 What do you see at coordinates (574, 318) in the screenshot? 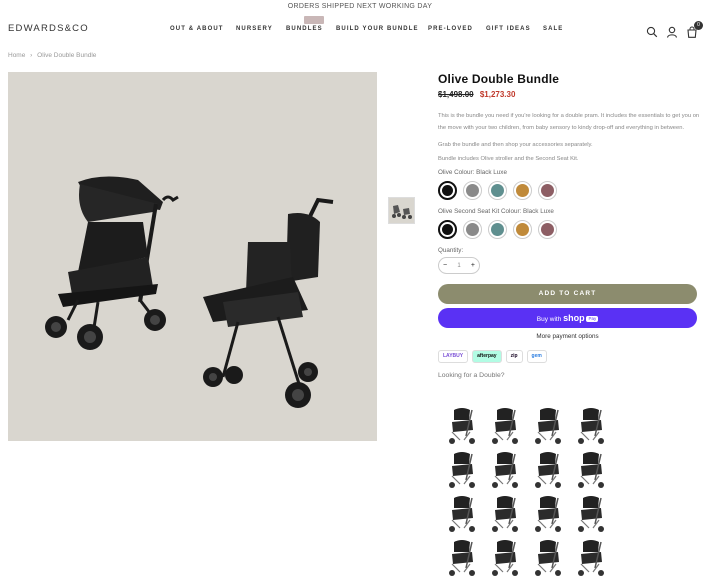
I see `shop-logo: shop` at bounding box center [574, 318].